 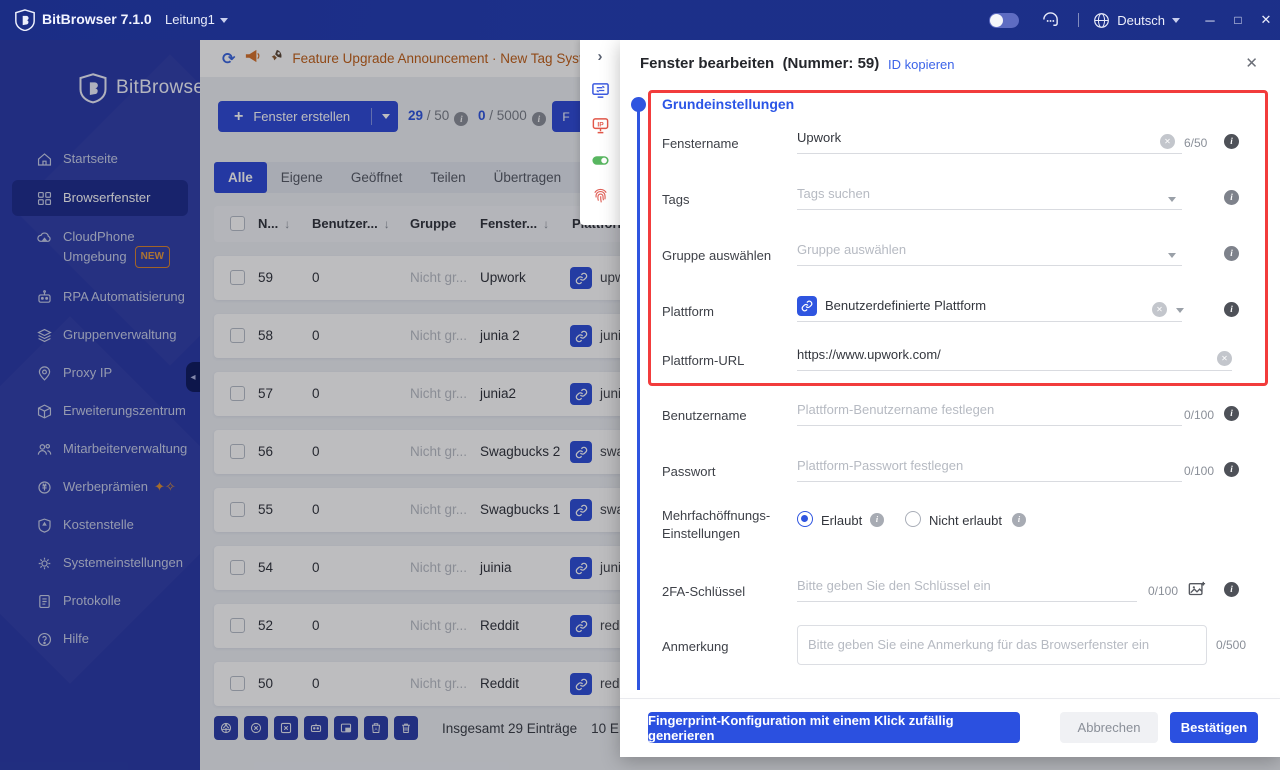 I want to click on svg-text: IP, so click(x=600, y=124).